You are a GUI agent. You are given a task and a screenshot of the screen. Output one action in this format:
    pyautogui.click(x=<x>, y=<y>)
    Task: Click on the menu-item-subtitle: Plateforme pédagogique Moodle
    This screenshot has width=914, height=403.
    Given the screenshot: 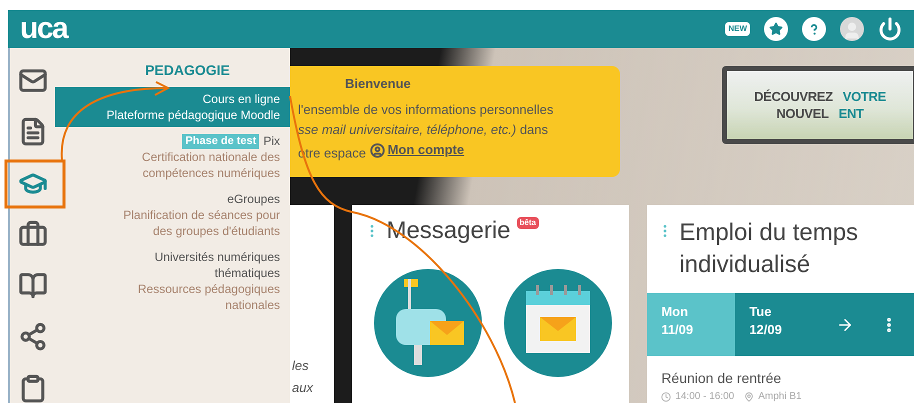 What is the action you would take?
    pyautogui.click(x=193, y=115)
    